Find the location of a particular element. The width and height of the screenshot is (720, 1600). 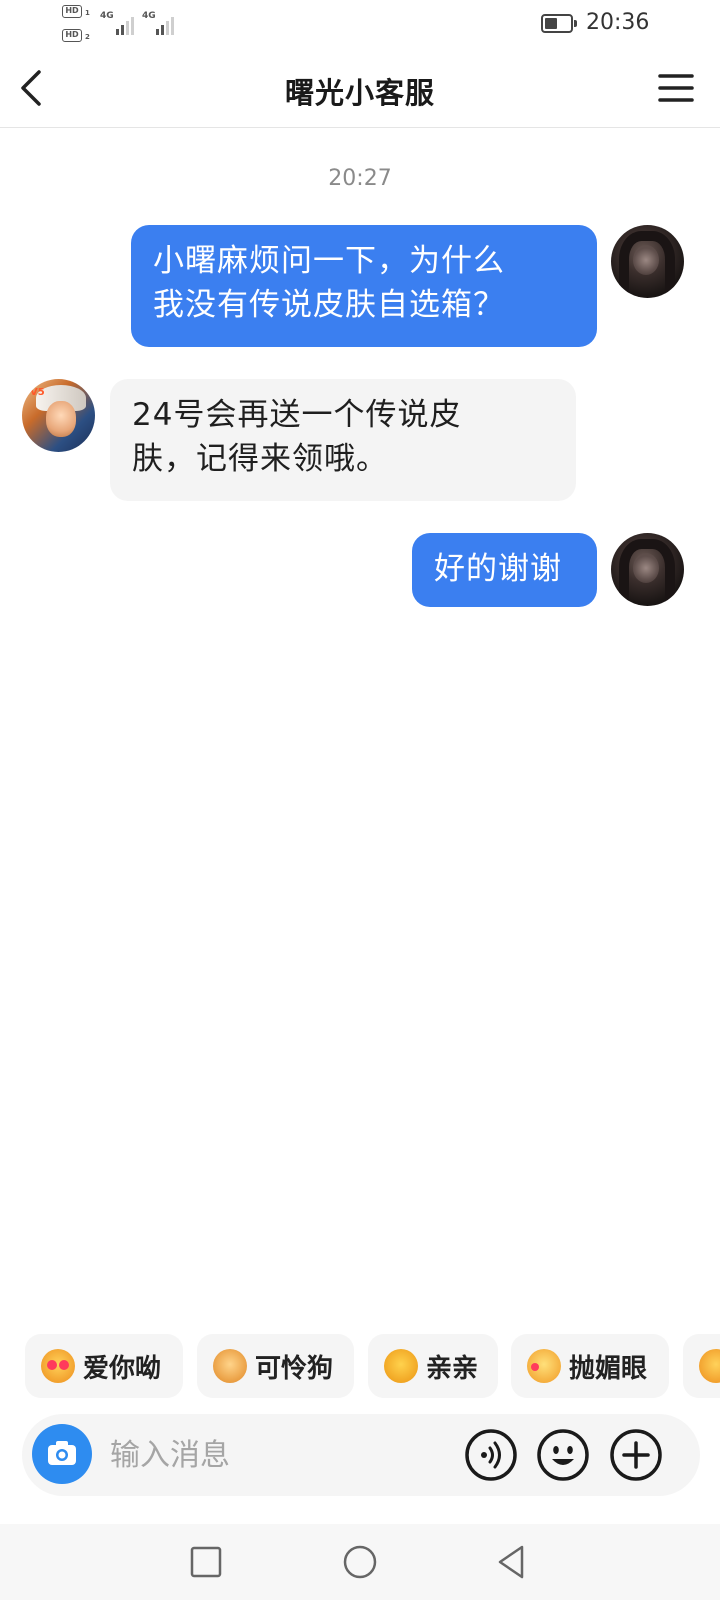

camera-button is located at coordinates (62, 1454).